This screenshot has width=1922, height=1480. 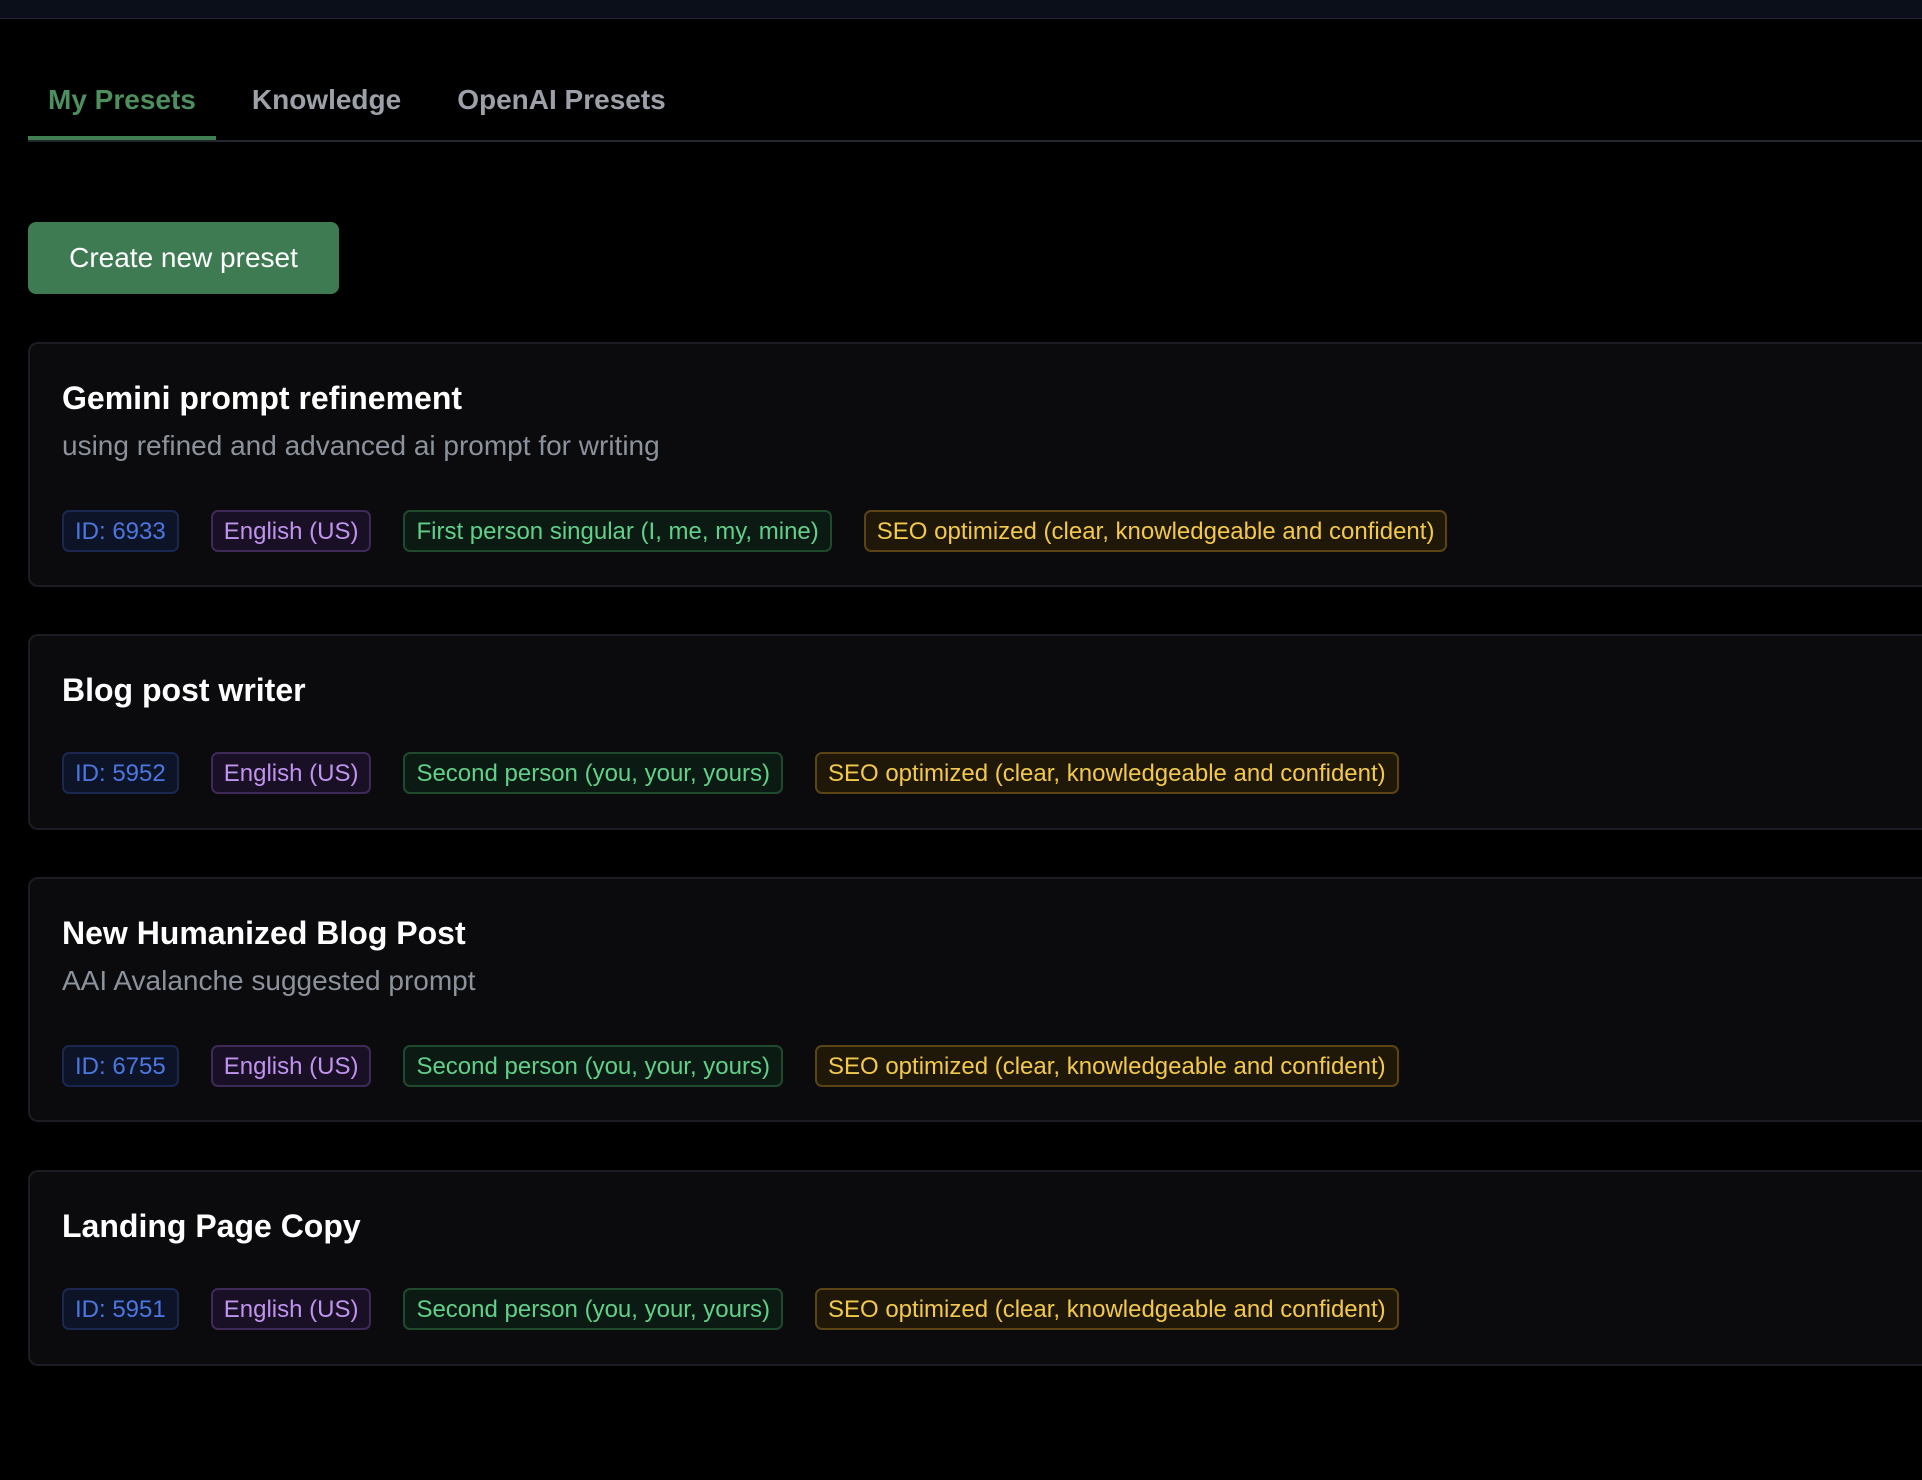 I want to click on preset-description: AAI Avalanche suggested prompt, so click(x=269, y=980).